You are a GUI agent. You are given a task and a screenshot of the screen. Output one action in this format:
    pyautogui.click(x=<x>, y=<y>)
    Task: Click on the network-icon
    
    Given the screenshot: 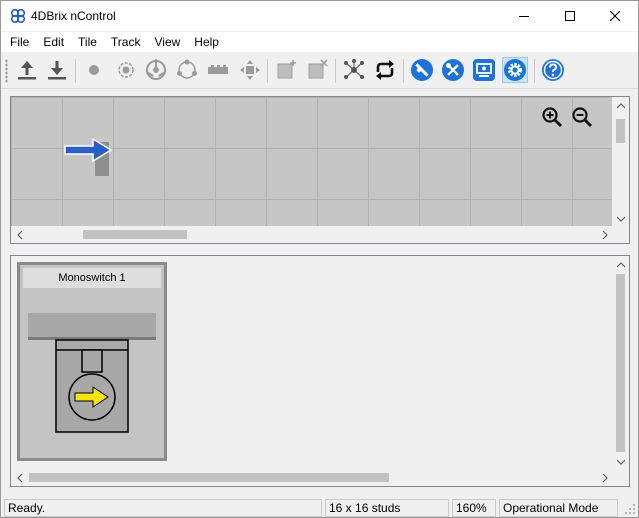 What is the action you would take?
    pyautogui.click(x=354, y=69)
    